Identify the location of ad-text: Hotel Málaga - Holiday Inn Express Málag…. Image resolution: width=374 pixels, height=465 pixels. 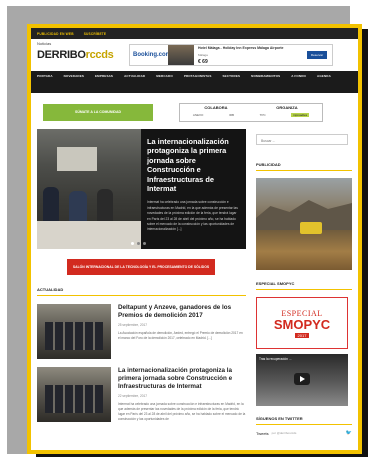
(250, 55).